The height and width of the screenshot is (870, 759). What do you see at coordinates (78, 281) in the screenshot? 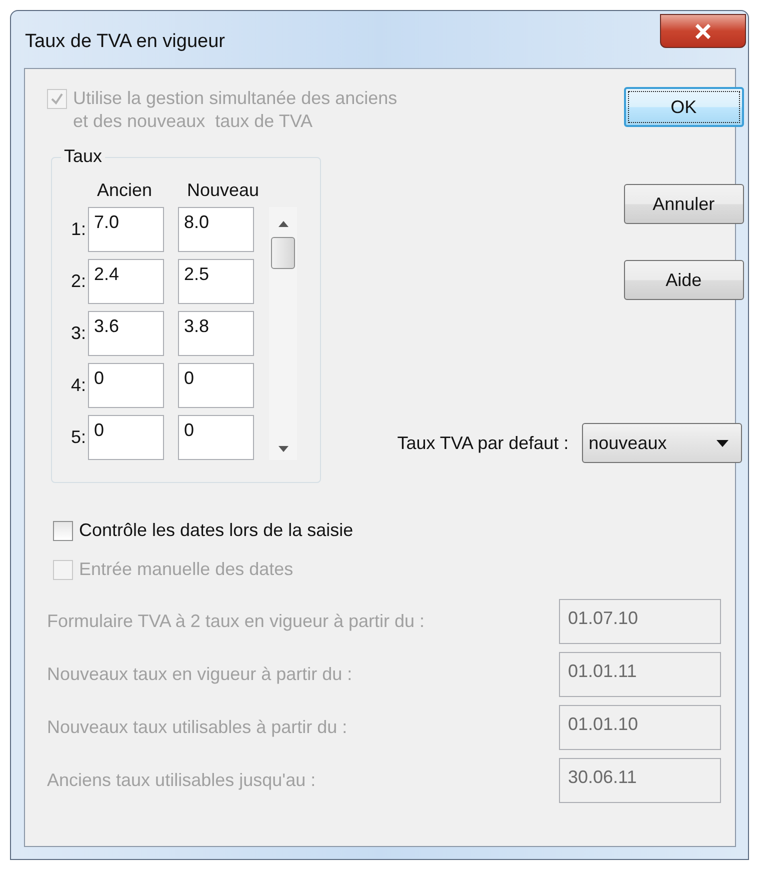
I see `row-number: 2:` at bounding box center [78, 281].